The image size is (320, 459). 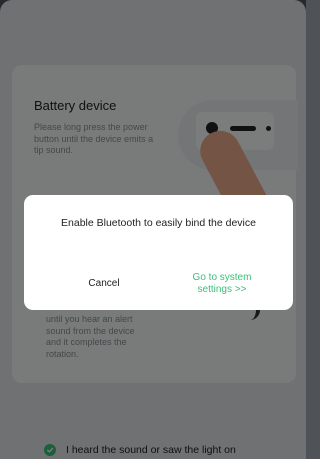 What do you see at coordinates (104, 284) in the screenshot?
I see `cancel-button: Cancel` at bounding box center [104, 284].